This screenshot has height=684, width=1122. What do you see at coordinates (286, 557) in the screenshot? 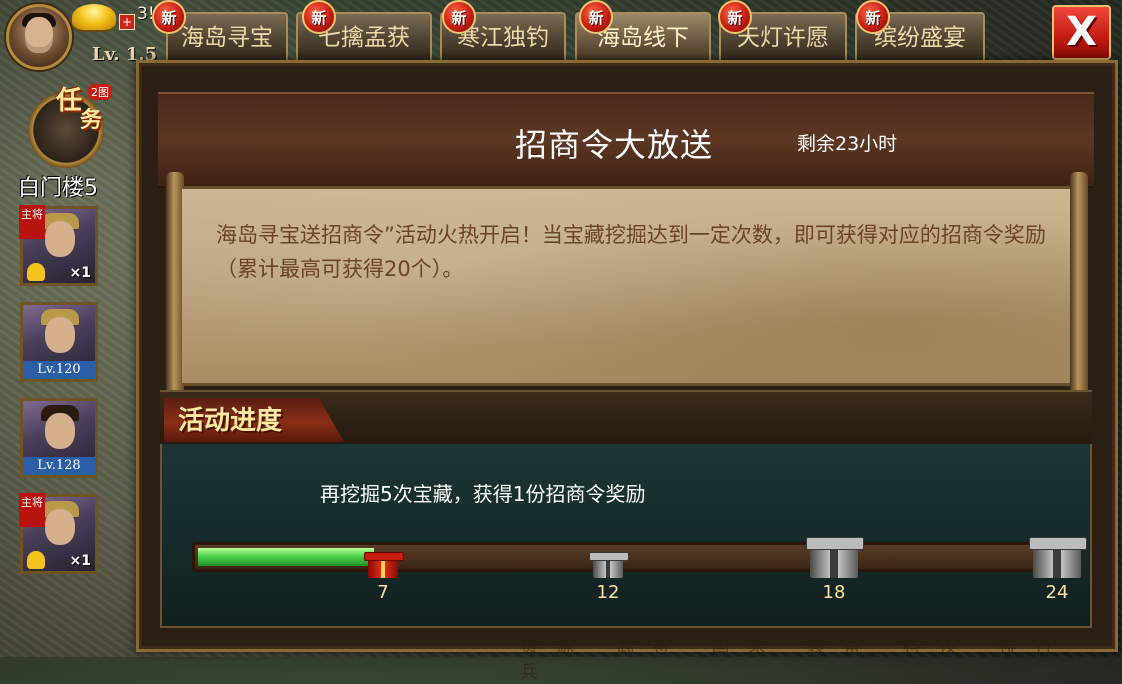
I see `progress-fill` at bounding box center [286, 557].